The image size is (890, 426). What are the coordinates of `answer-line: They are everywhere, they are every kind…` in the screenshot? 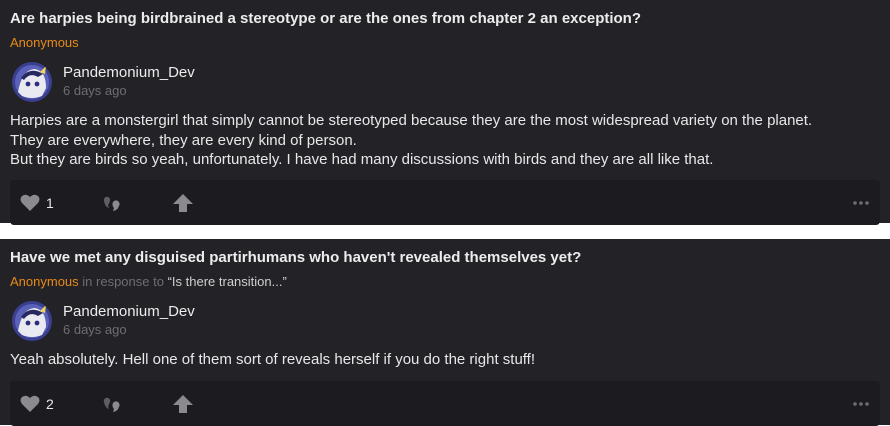 It's located at (183, 140).